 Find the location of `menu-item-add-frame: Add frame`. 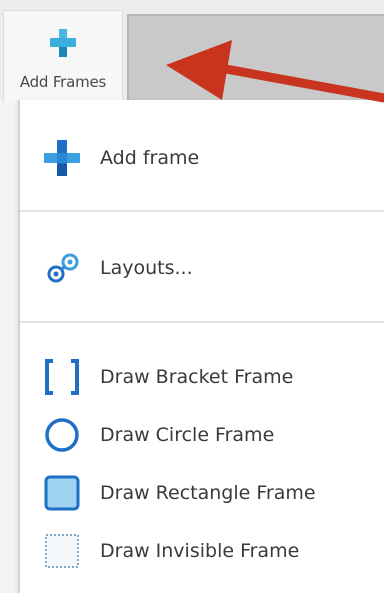

menu-item-add-frame: Add frame is located at coordinates (202, 158).